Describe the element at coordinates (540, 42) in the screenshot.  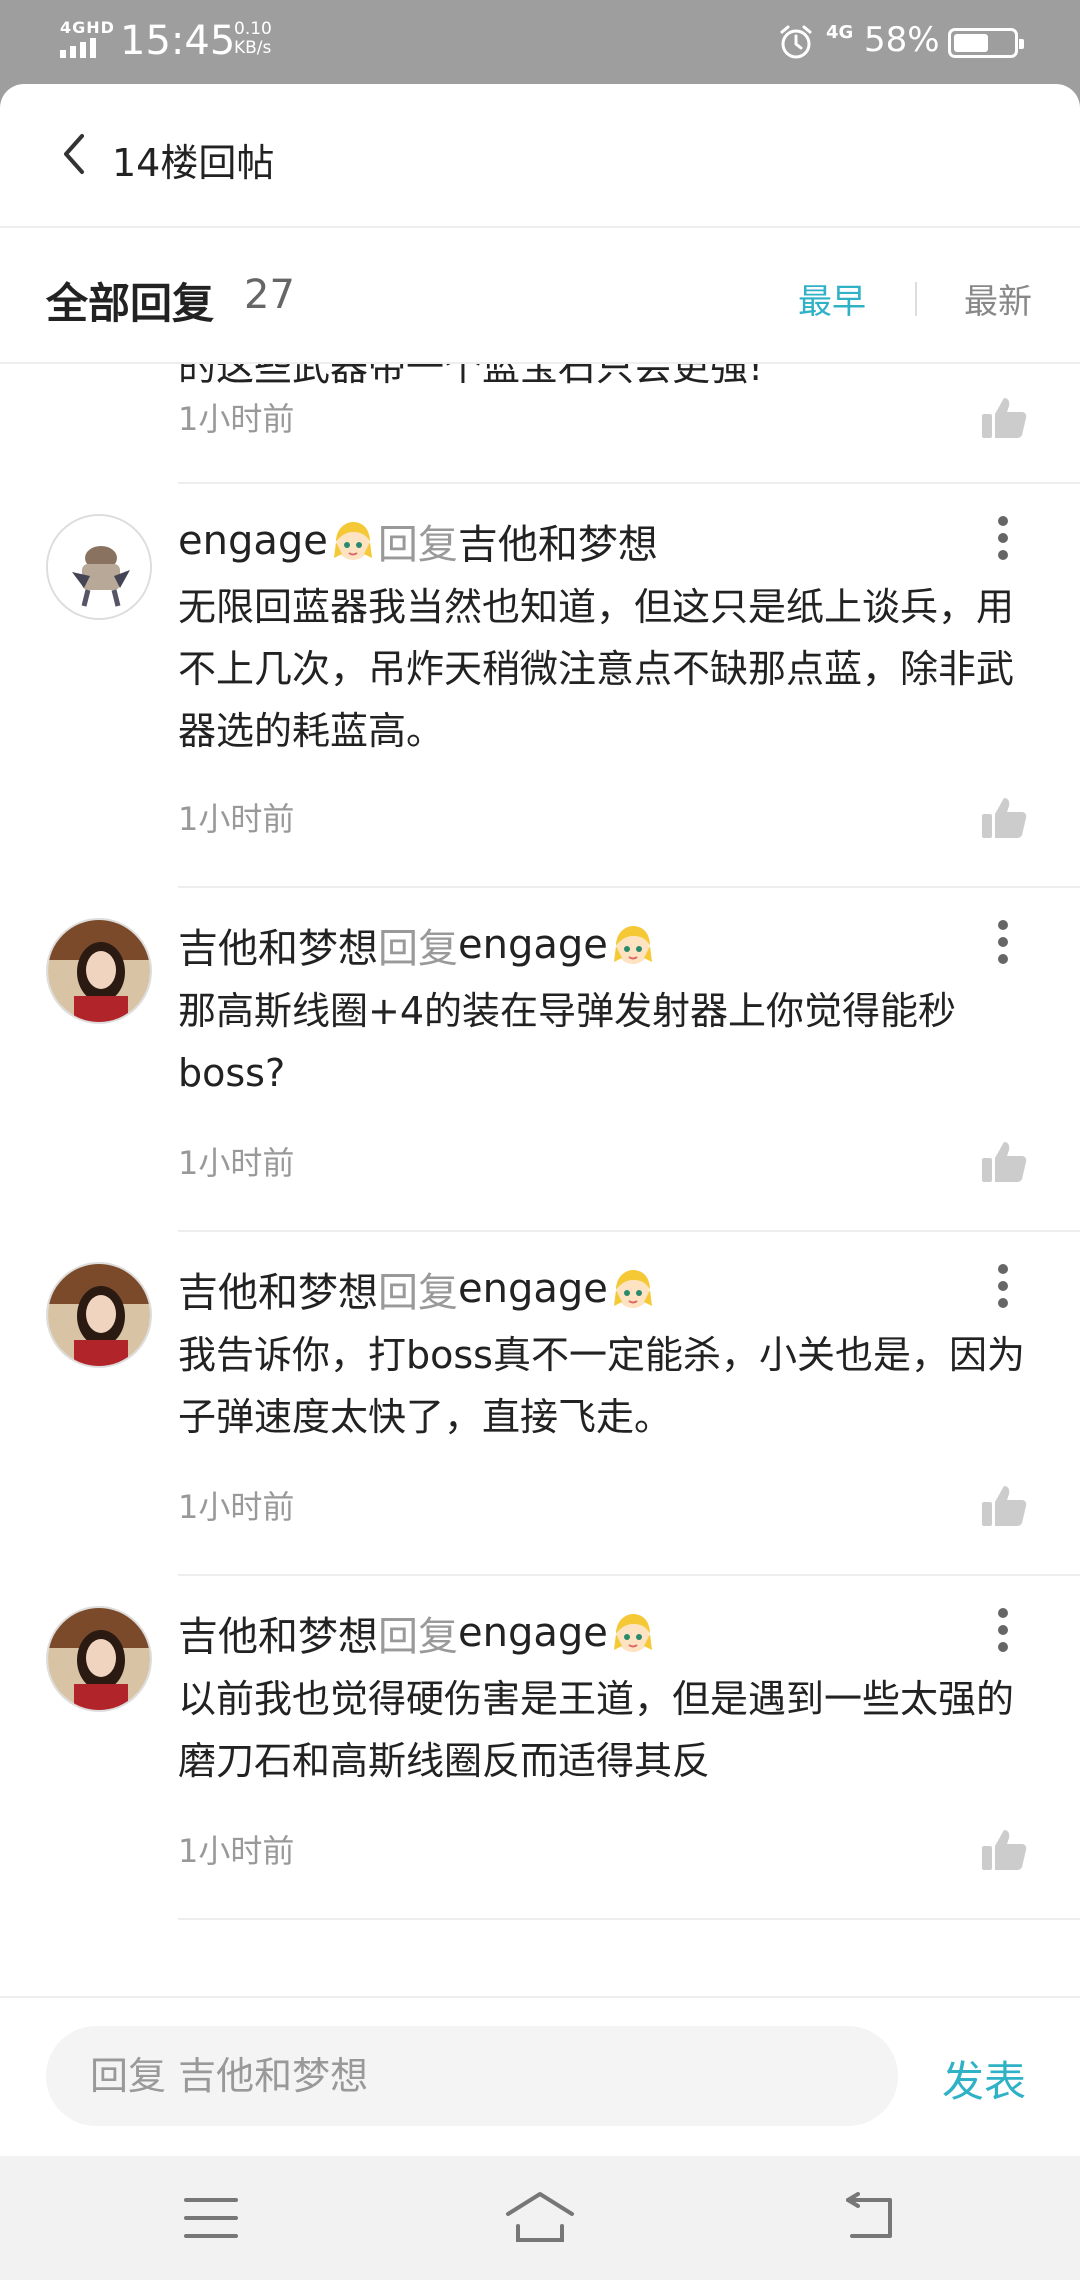
I see `status-bar: 4GHD 15:45 0.10 KB/s 4G 58%` at that location.